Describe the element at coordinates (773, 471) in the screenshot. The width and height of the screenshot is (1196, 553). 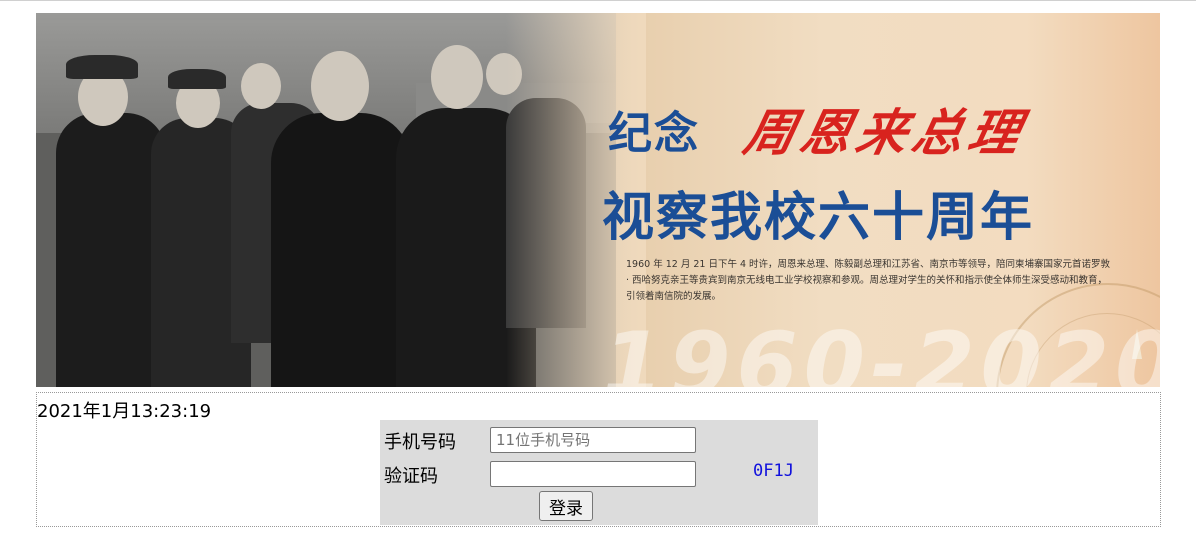
I see `captcha-code: 0F1J` at that location.